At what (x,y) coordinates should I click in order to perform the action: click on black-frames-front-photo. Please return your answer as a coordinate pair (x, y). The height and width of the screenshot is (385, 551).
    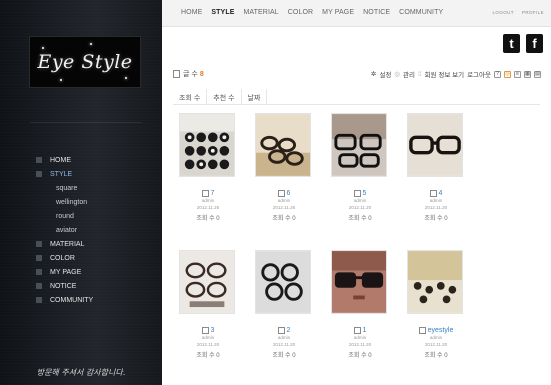
    Looking at the image, I should click on (435, 145).